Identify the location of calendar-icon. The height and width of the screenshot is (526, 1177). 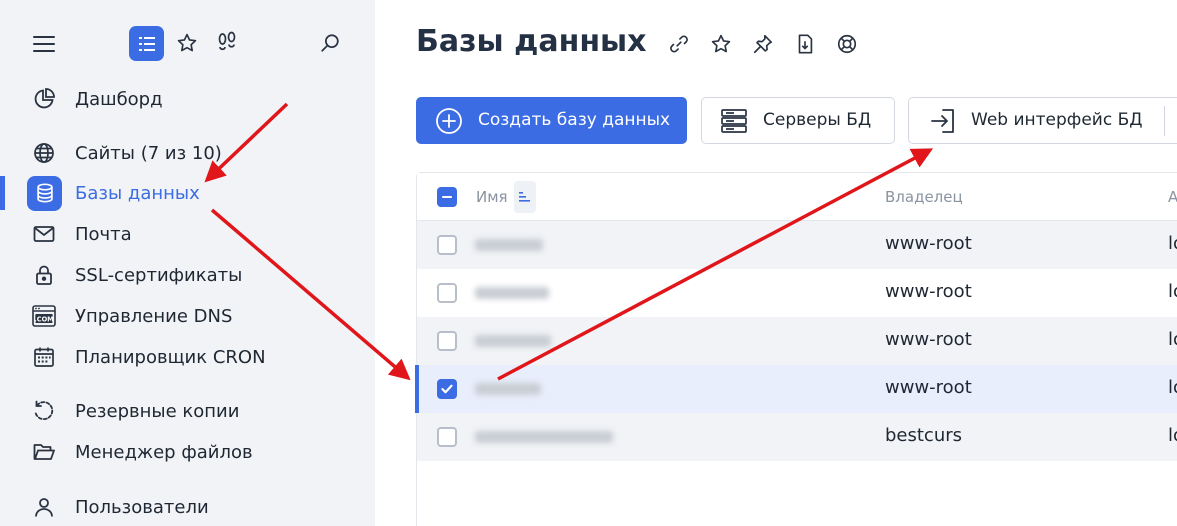
(44, 357).